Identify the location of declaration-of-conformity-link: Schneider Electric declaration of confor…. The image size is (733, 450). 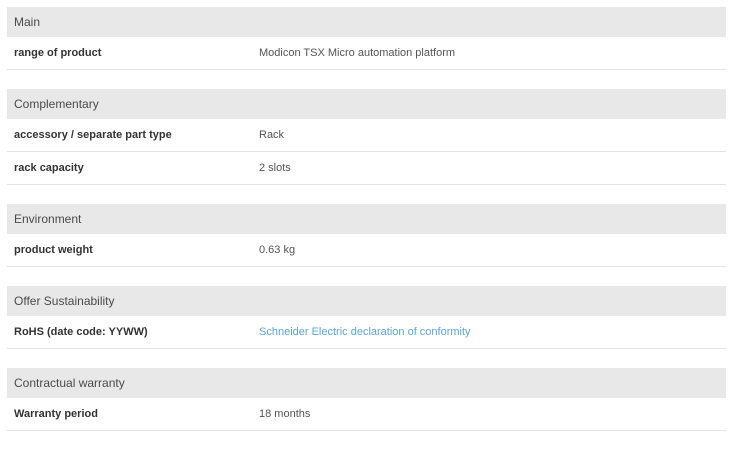
(365, 332).